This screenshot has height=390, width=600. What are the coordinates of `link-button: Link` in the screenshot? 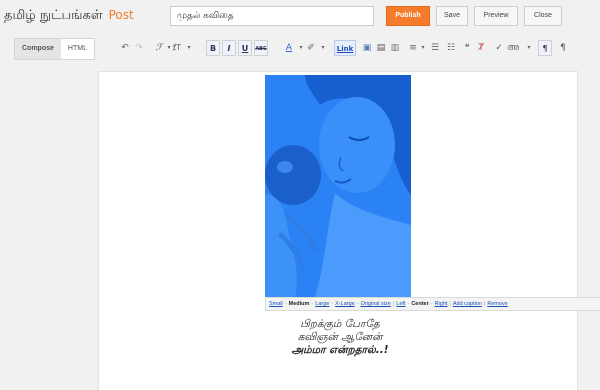 It's located at (345, 48).